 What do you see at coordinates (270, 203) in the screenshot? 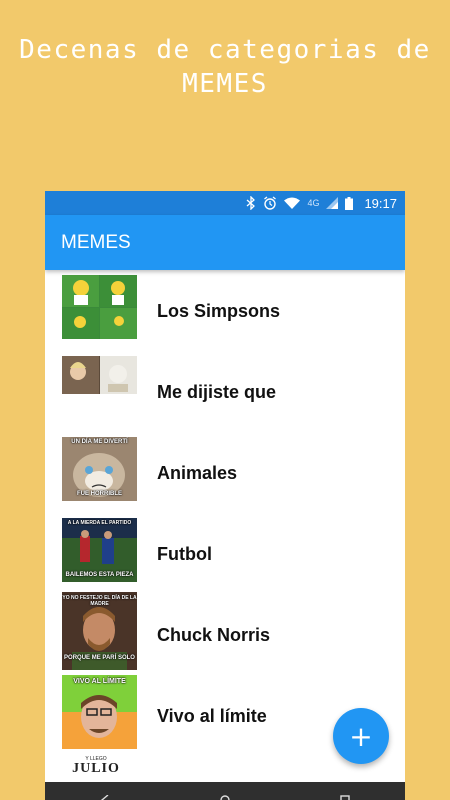
I see `alarm-icon` at bounding box center [270, 203].